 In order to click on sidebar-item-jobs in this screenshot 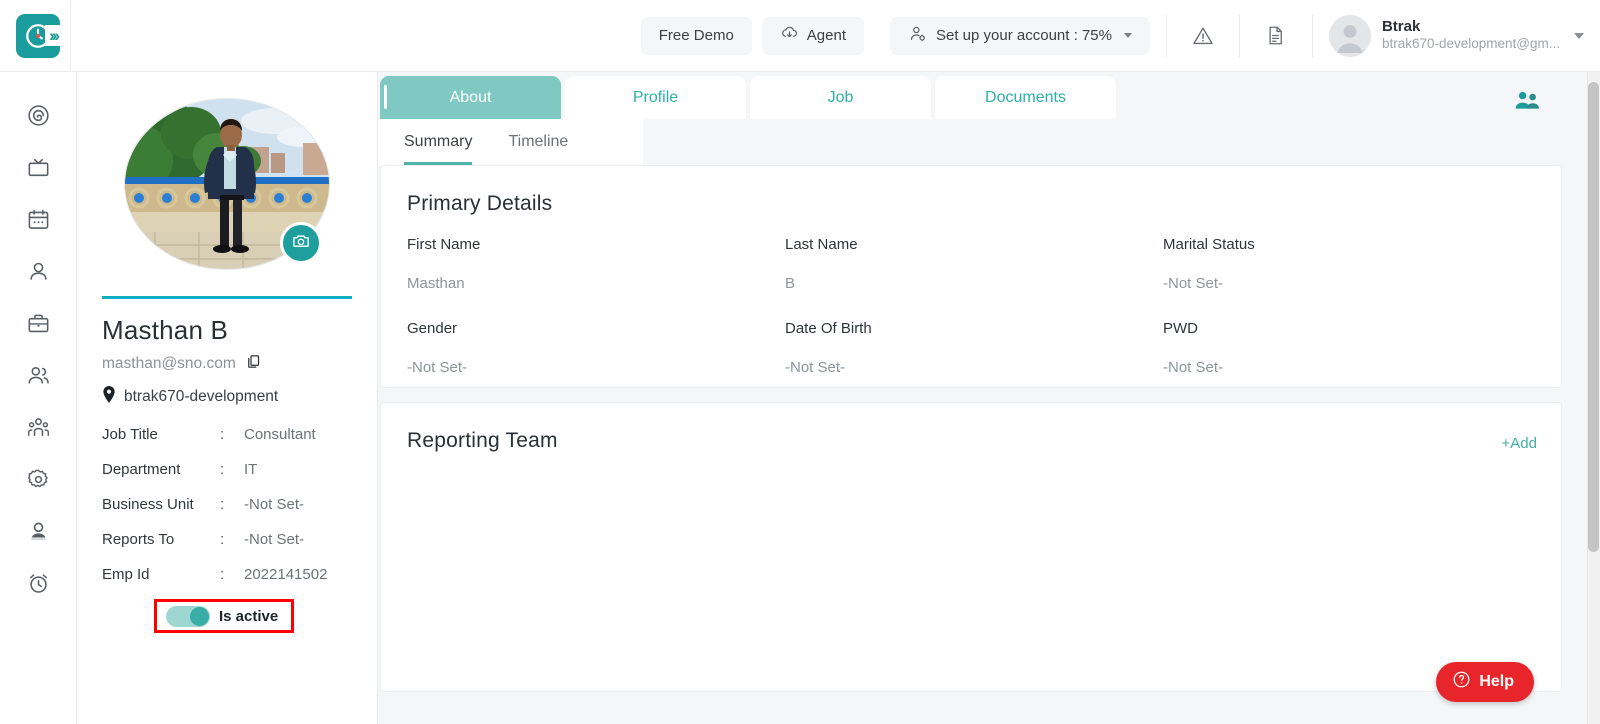, I will do `click(38, 326)`.